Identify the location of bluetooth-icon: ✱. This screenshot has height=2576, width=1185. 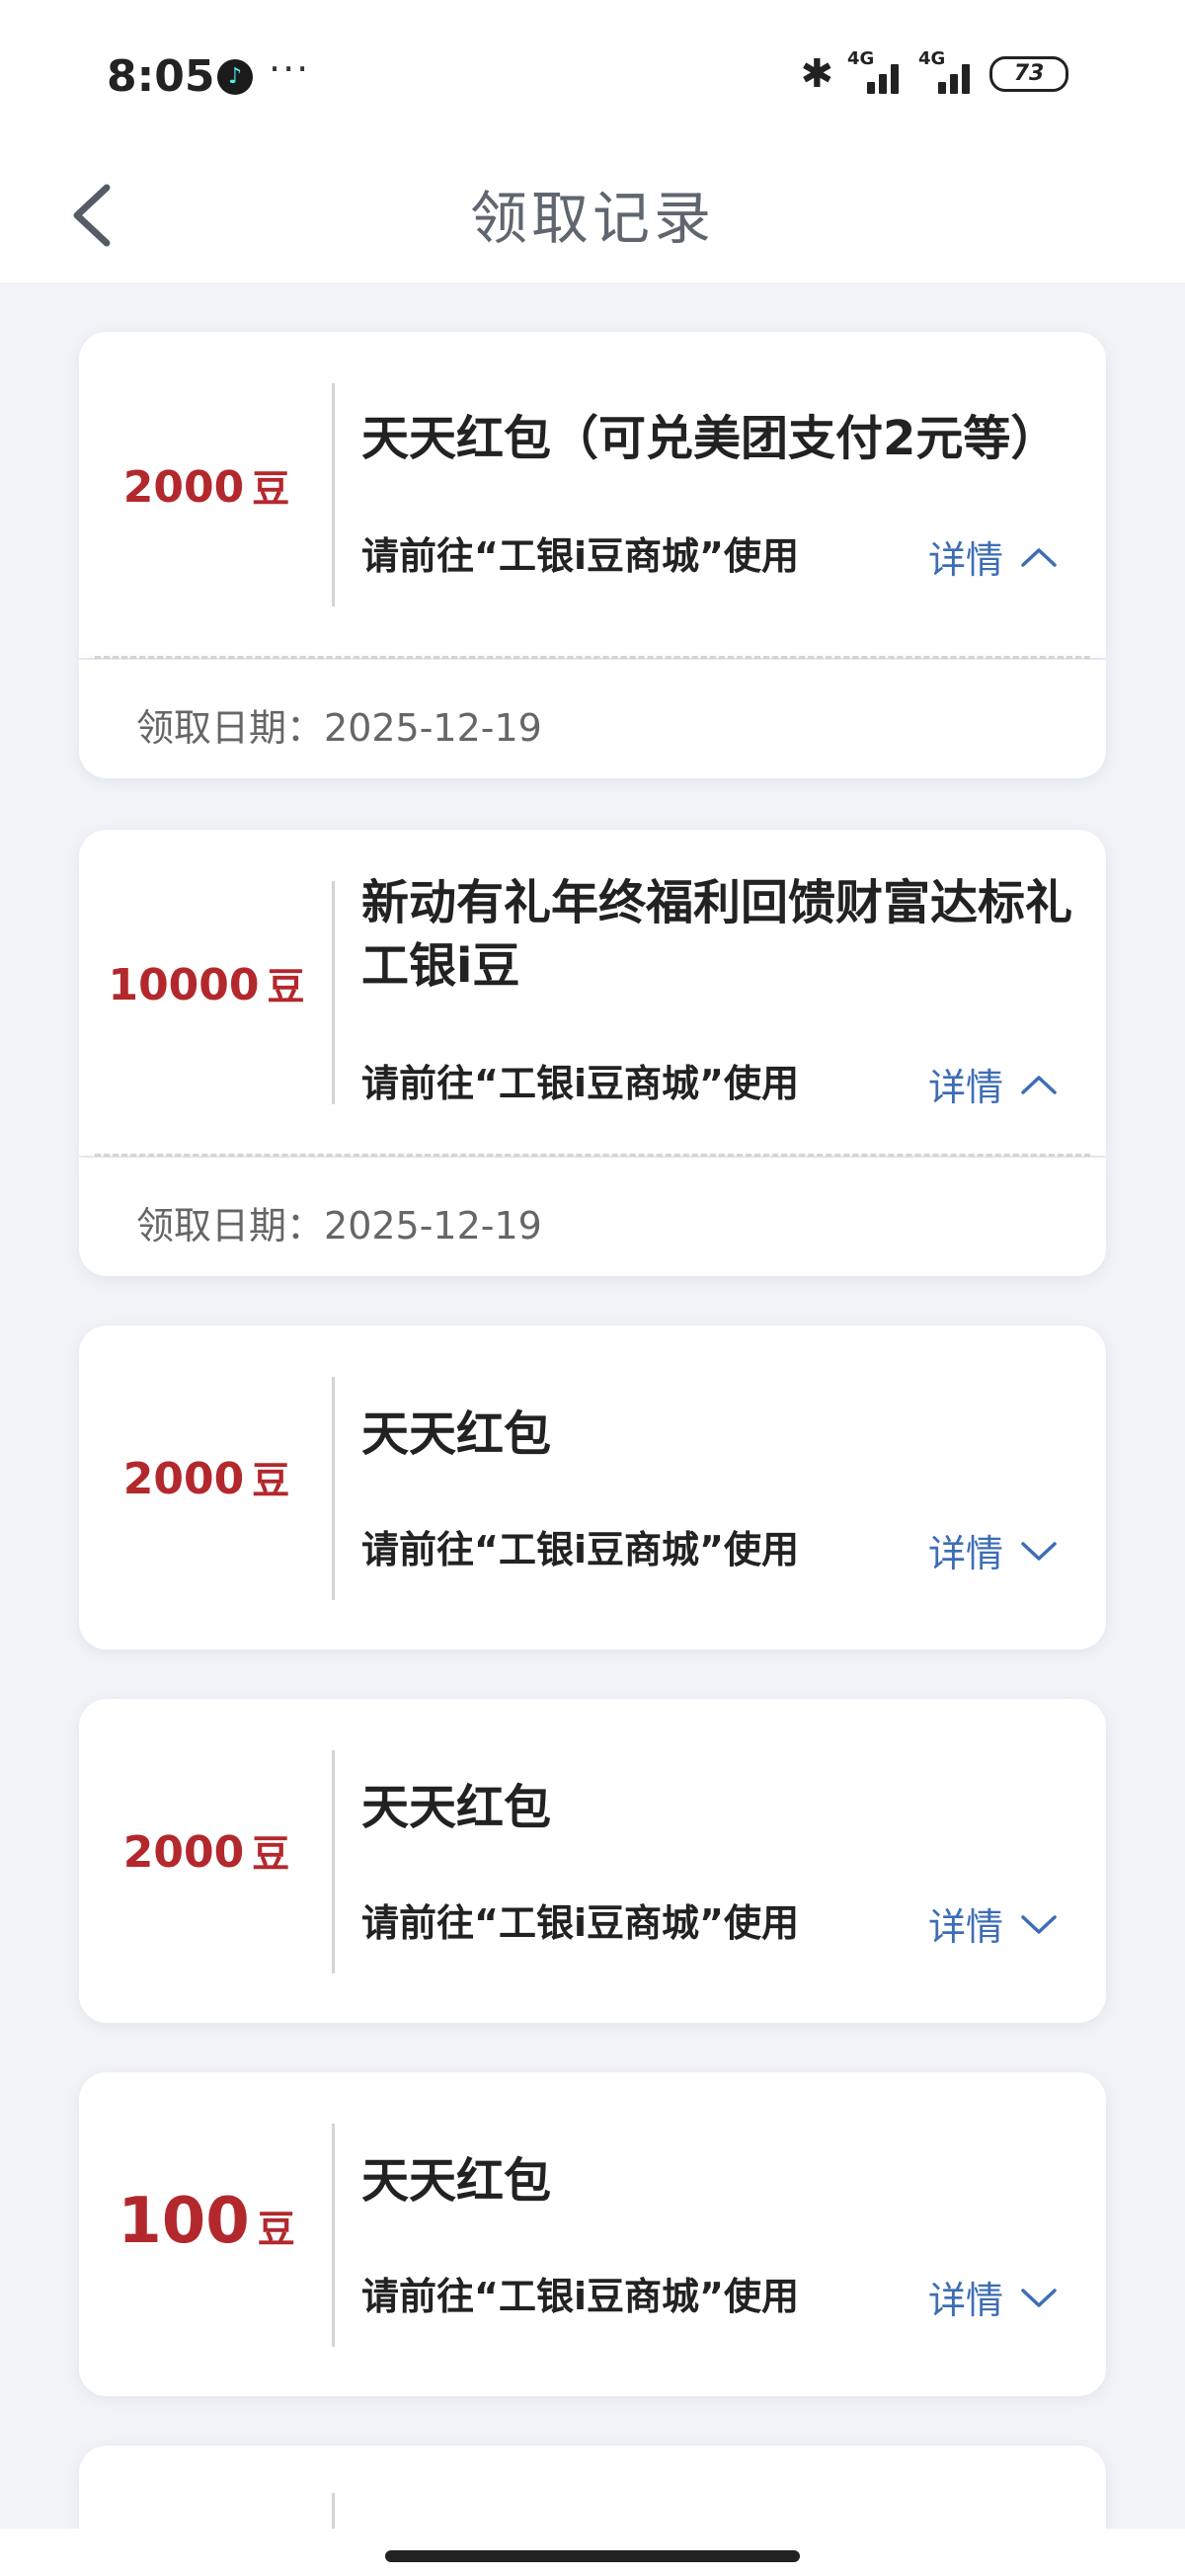
(817, 74).